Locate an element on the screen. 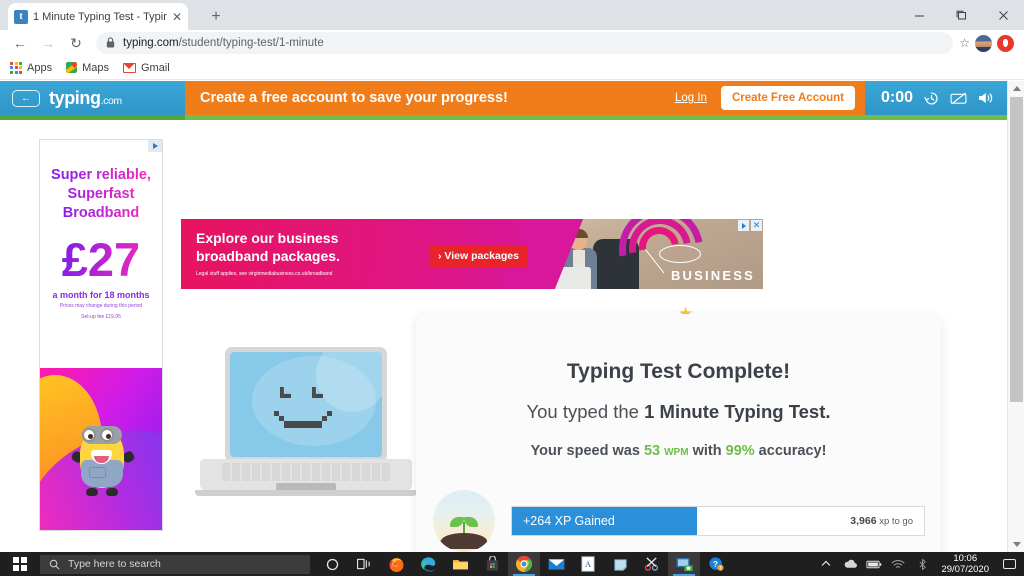  ad-fine-print-1: Prices may change during this period is located at coordinates (101, 306).